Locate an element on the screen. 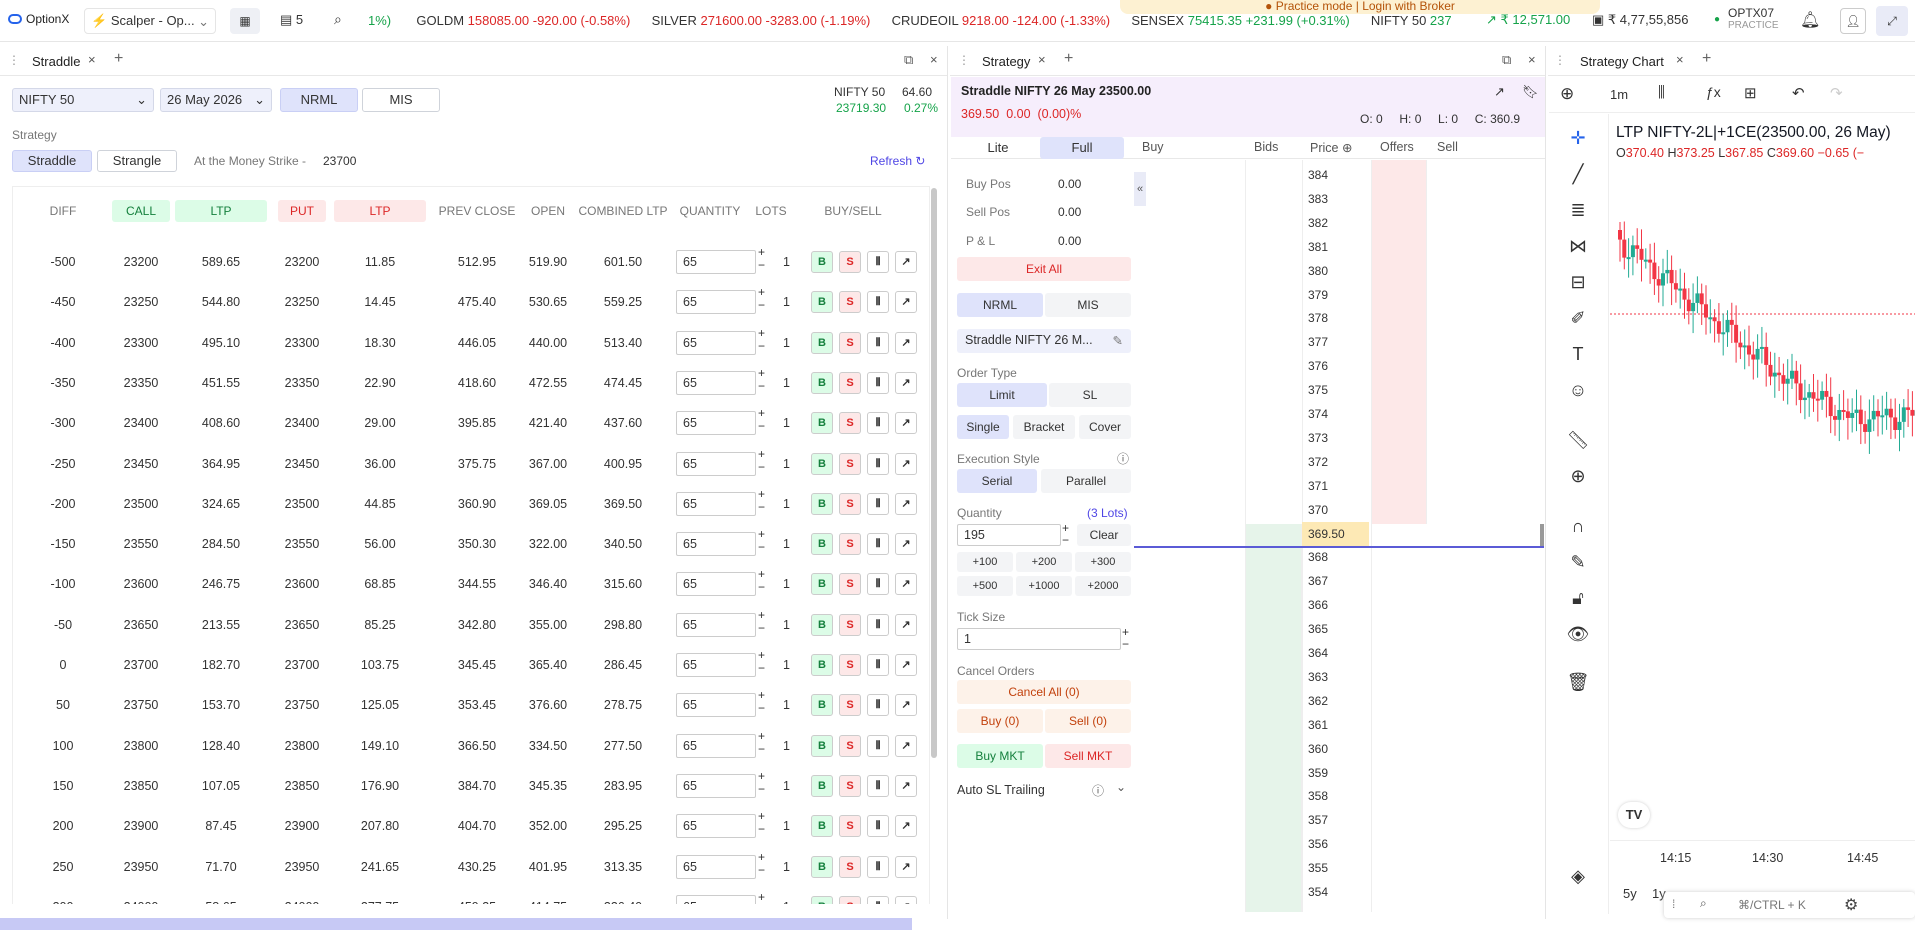 Image resolution: width=1915 pixels, height=937 pixels. pnl-display: ↗ ₹ 12,571.00 is located at coordinates (1528, 20).